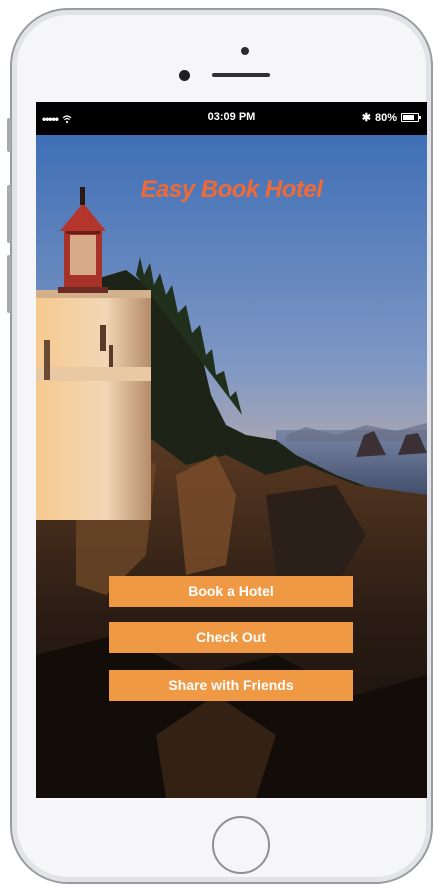 Image resolution: width=443 pixels, height=890 pixels. What do you see at coordinates (366, 118) in the screenshot?
I see `bluetooth-icon: ✱` at bounding box center [366, 118].